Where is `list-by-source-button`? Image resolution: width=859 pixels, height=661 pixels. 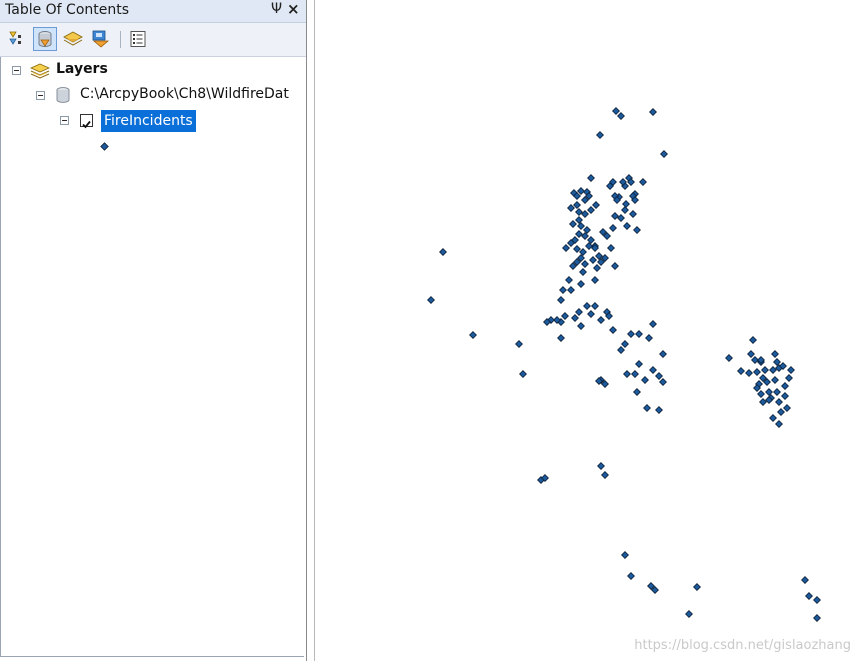 list-by-source-button is located at coordinates (45, 39).